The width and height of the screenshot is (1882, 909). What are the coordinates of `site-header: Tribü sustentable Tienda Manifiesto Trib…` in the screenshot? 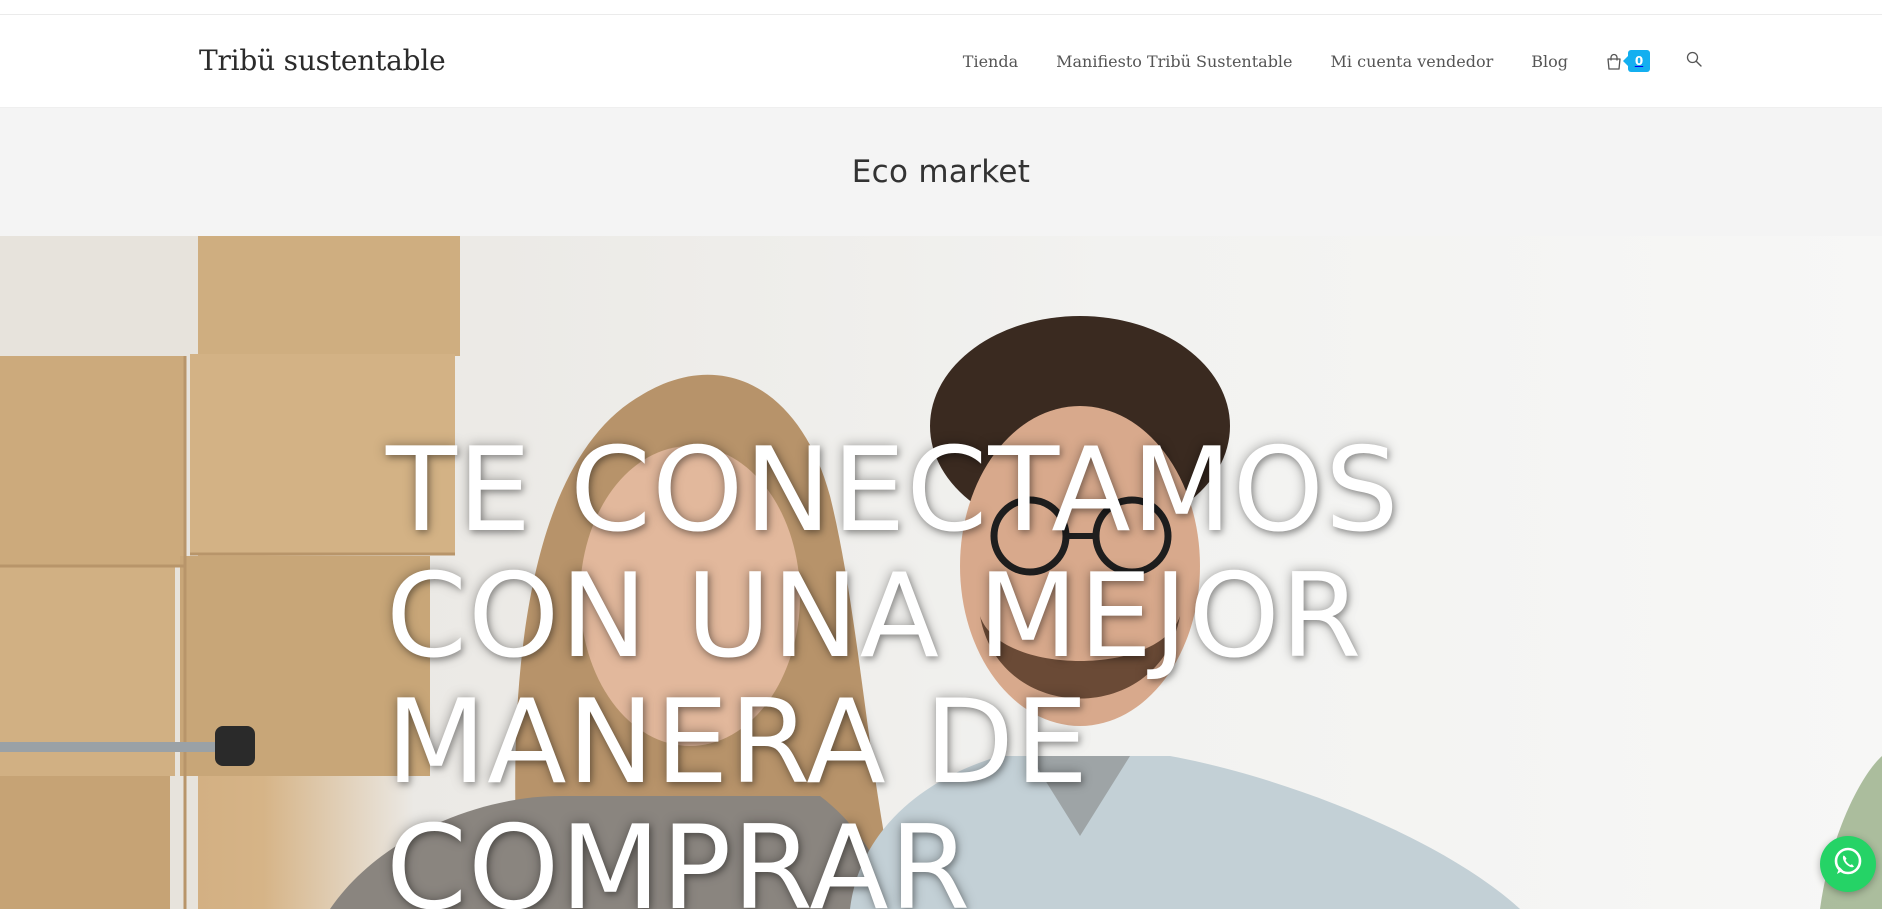 It's located at (941, 61).